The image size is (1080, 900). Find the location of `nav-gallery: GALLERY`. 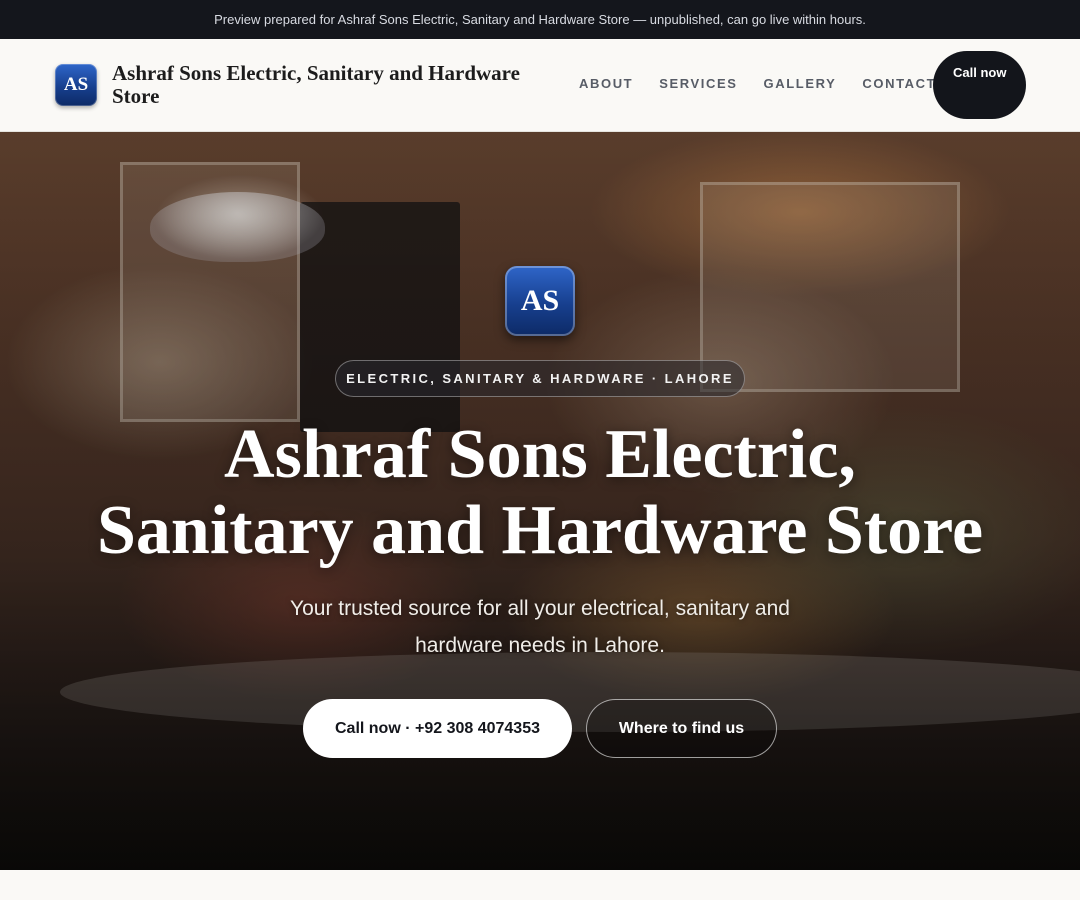

nav-gallery: GALLERY is located at coordinates (800, 83).